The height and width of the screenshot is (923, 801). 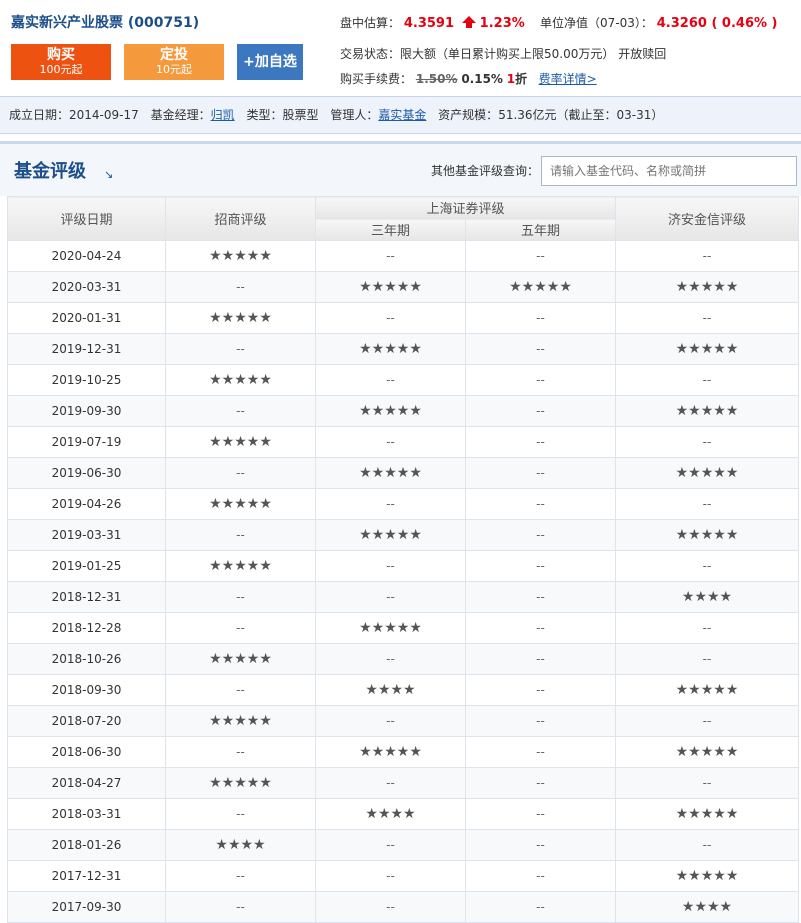 What do you see at coordinates (525, 54) in the screenshot?
I see `status-detail: （单日累计购买上限50.00万元）` at bounding box center [525, 54].